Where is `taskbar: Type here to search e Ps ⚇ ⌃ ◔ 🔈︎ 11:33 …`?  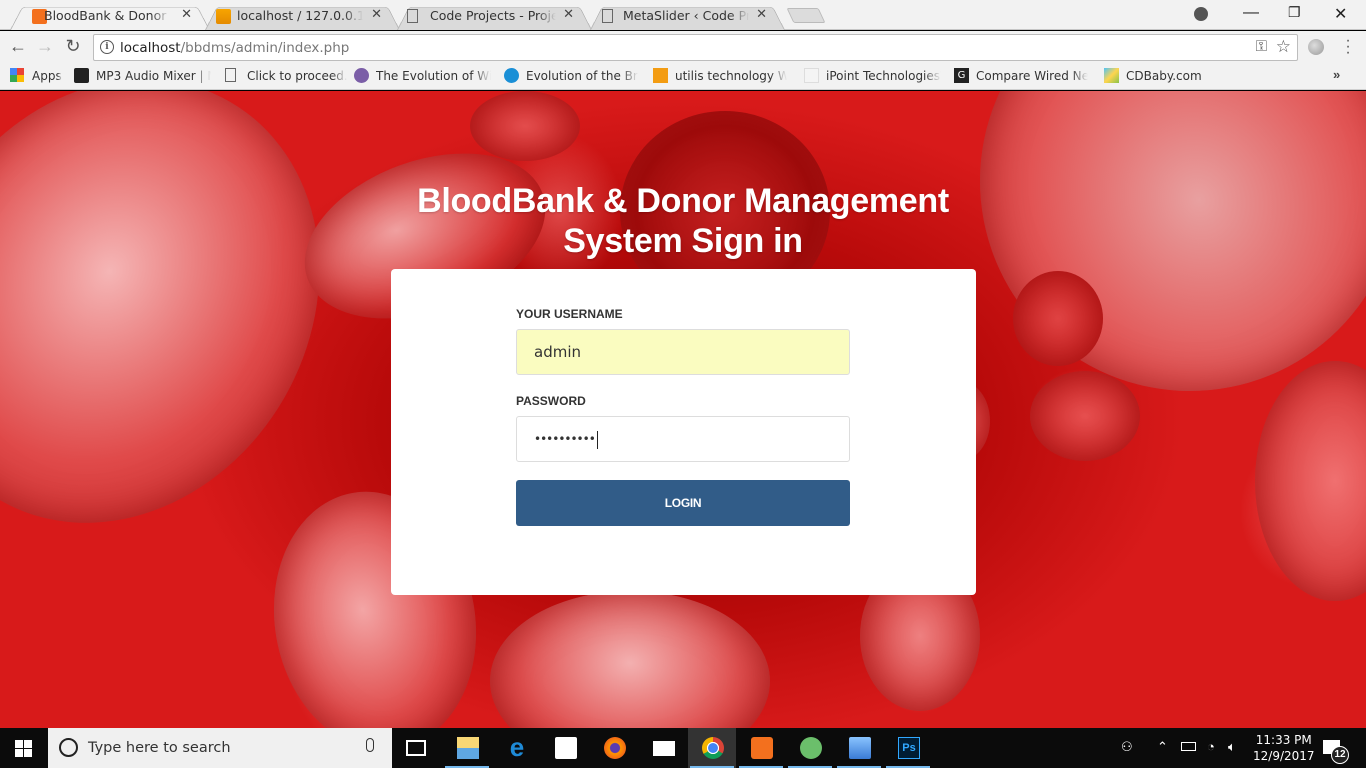 taskbar: Type here to search e Ps ⚇ ⌃ ◔ 🔈︎ 11:33 … is located at coordinates (683, 748).